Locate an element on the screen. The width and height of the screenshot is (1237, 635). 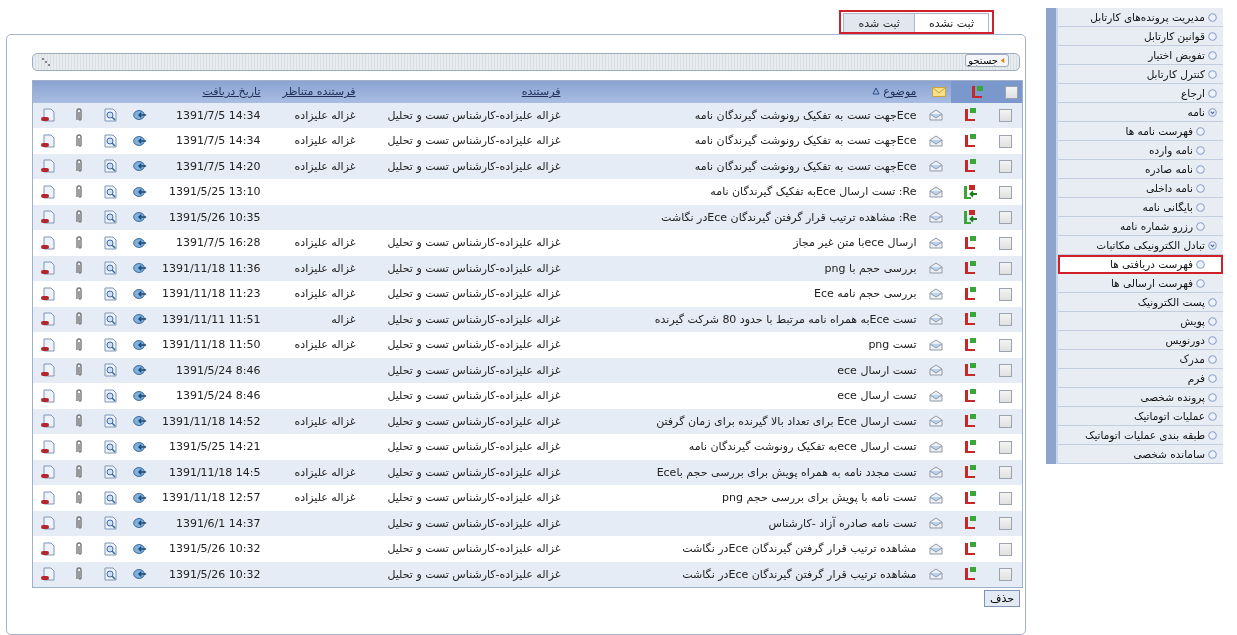
sidebar-item: ارجاع is located at coordinates (1140, 93).